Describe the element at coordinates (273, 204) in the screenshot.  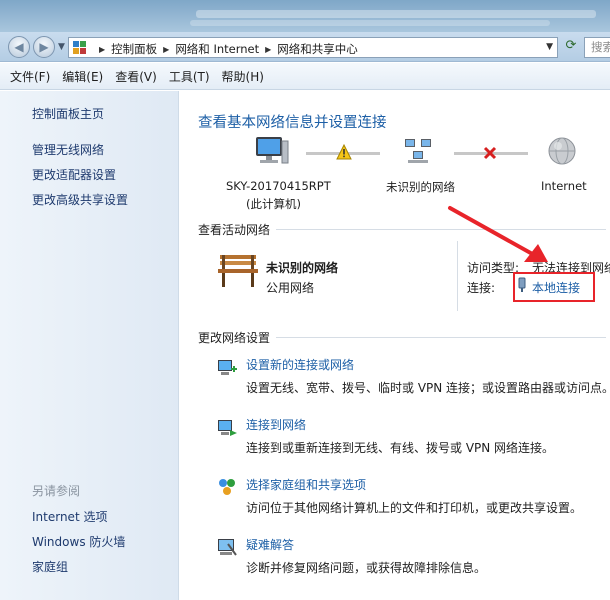
I see `computer-sub-label: (此计算机)` at that location.